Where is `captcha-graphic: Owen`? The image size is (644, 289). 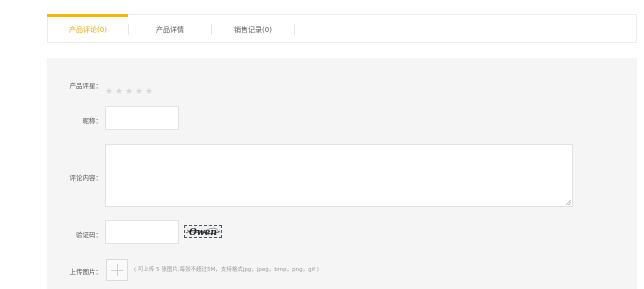
captcha-graphic: Owen is located at coordinates (203, 232).